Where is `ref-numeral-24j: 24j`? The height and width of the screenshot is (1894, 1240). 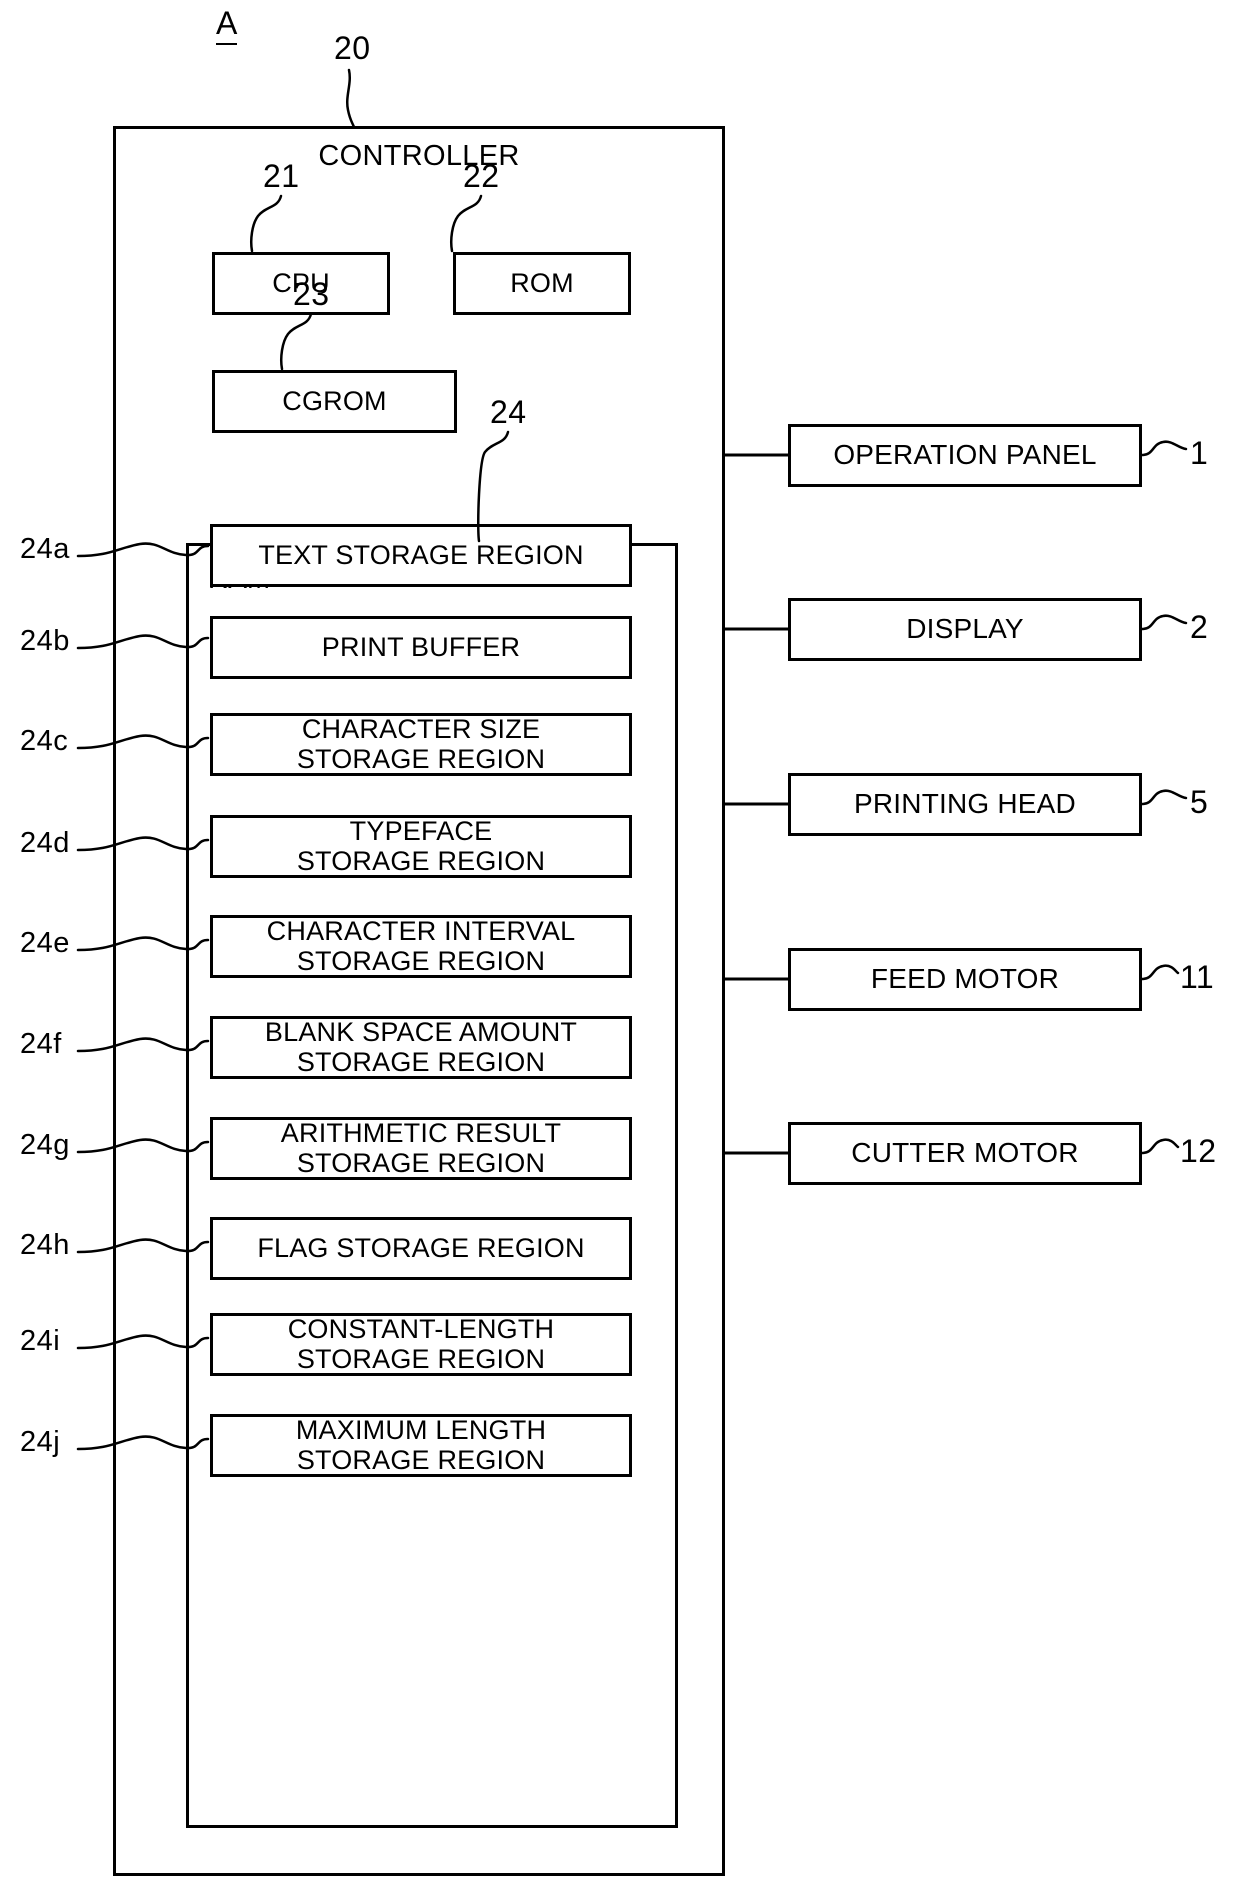
ref-numeral-24j: 24j is located at coordinates (40, 1442).